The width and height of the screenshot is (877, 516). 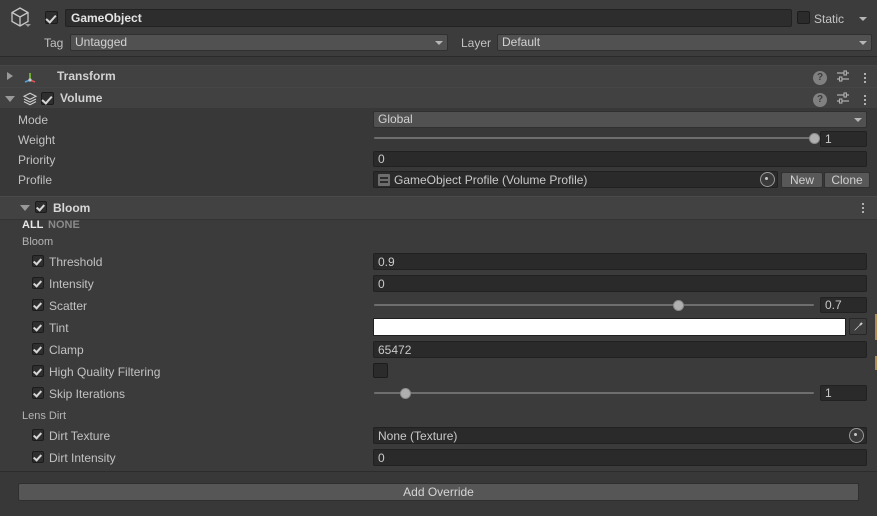 What do you see at coordinates (438, 492) in the screenshot?
I see `add-override-button: Add Override` at bounding box center [438, 492].